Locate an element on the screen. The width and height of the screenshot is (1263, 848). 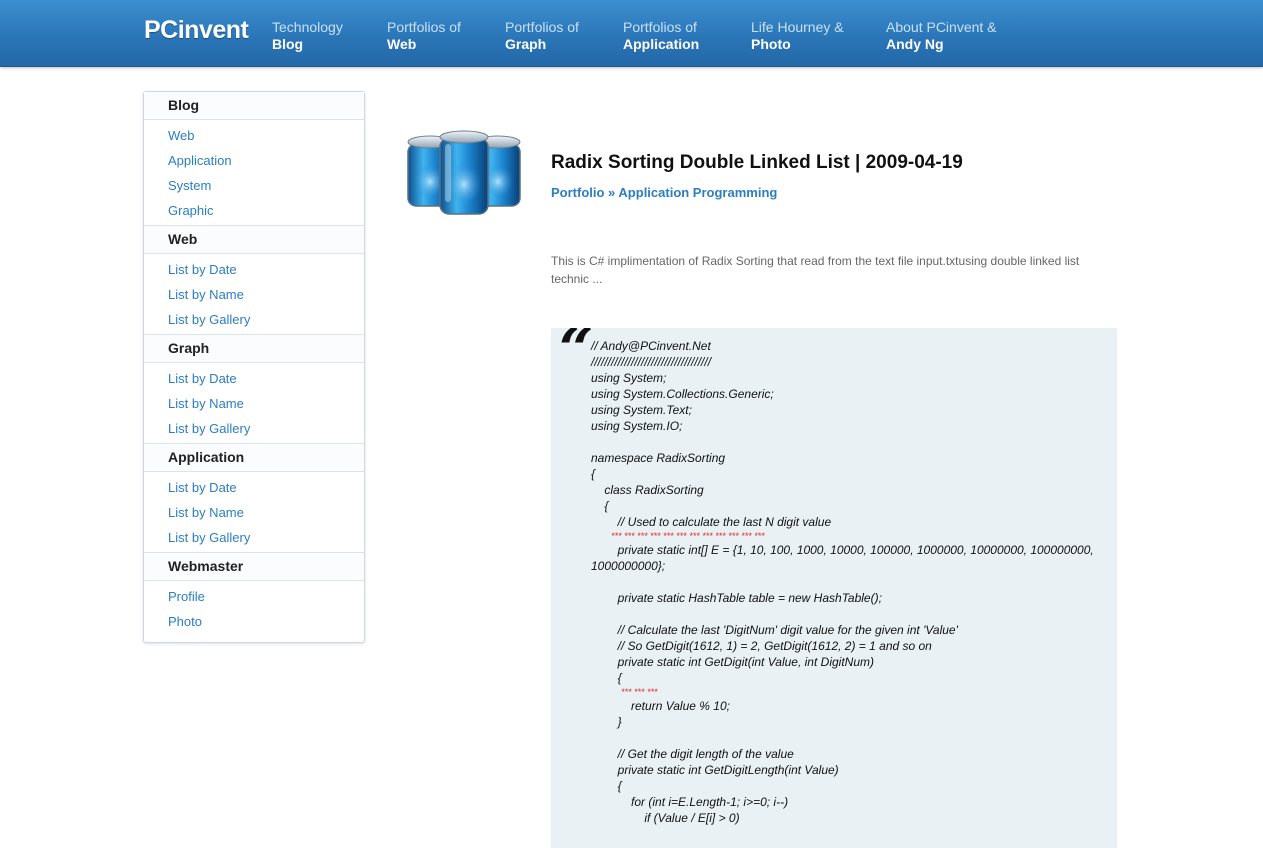
nav-item-label: Graph is located at coordinates (526, 44).